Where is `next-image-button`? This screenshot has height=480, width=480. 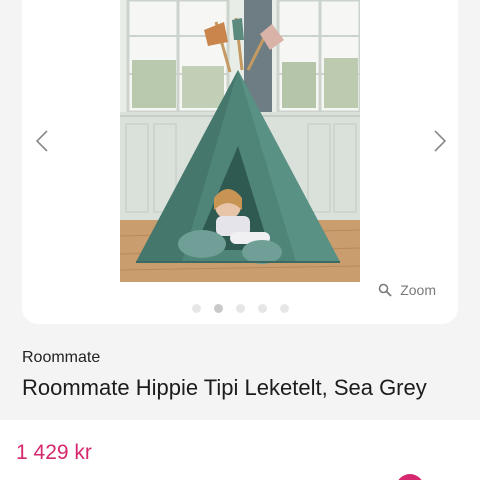
next-image-button is located at coordinates (440, 141).